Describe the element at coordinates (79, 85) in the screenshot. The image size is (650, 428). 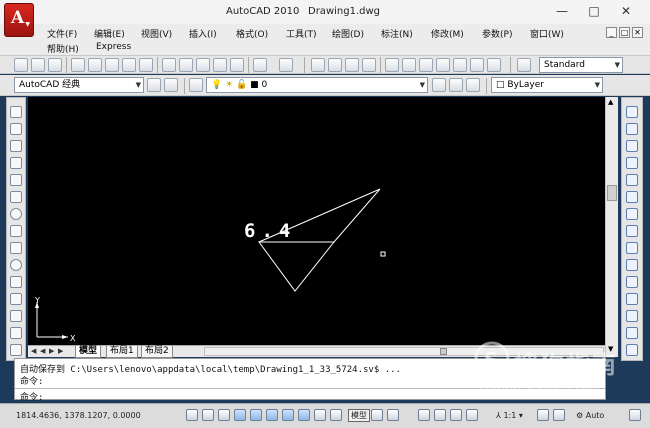
I see `workspace-dropdown: AutoCAD 经典 ▼` at that location.